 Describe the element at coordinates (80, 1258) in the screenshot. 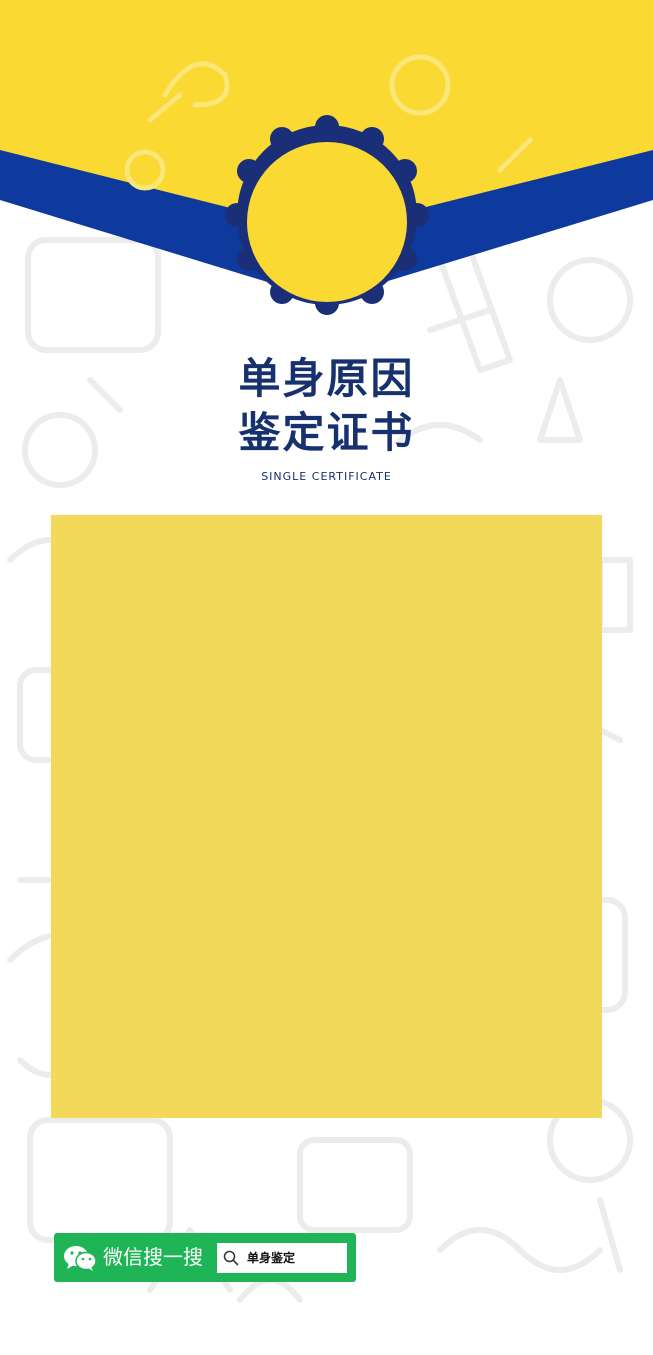

I see `wechat-icon` at that location.